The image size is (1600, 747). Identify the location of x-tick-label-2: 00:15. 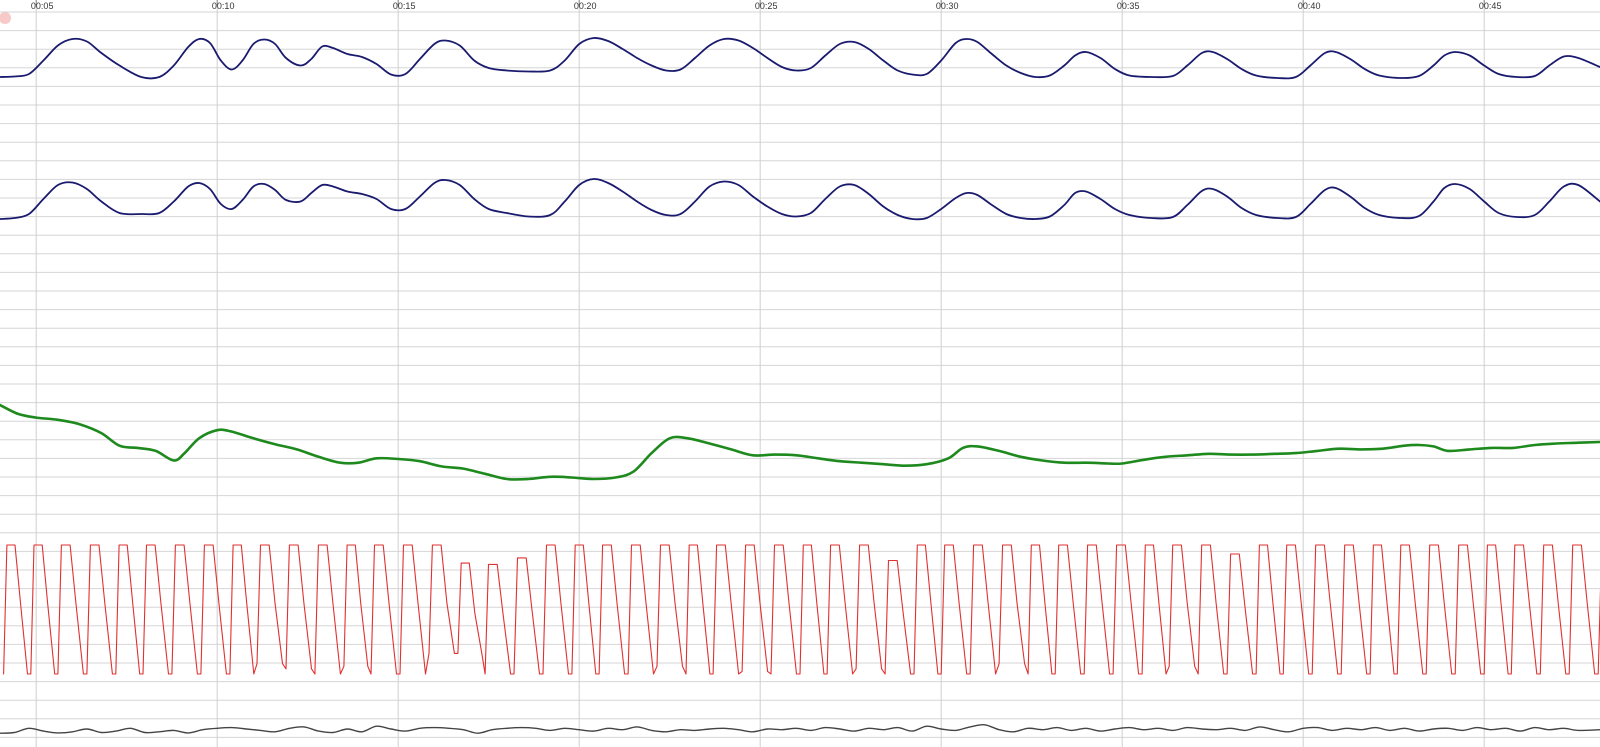
(404, 6).